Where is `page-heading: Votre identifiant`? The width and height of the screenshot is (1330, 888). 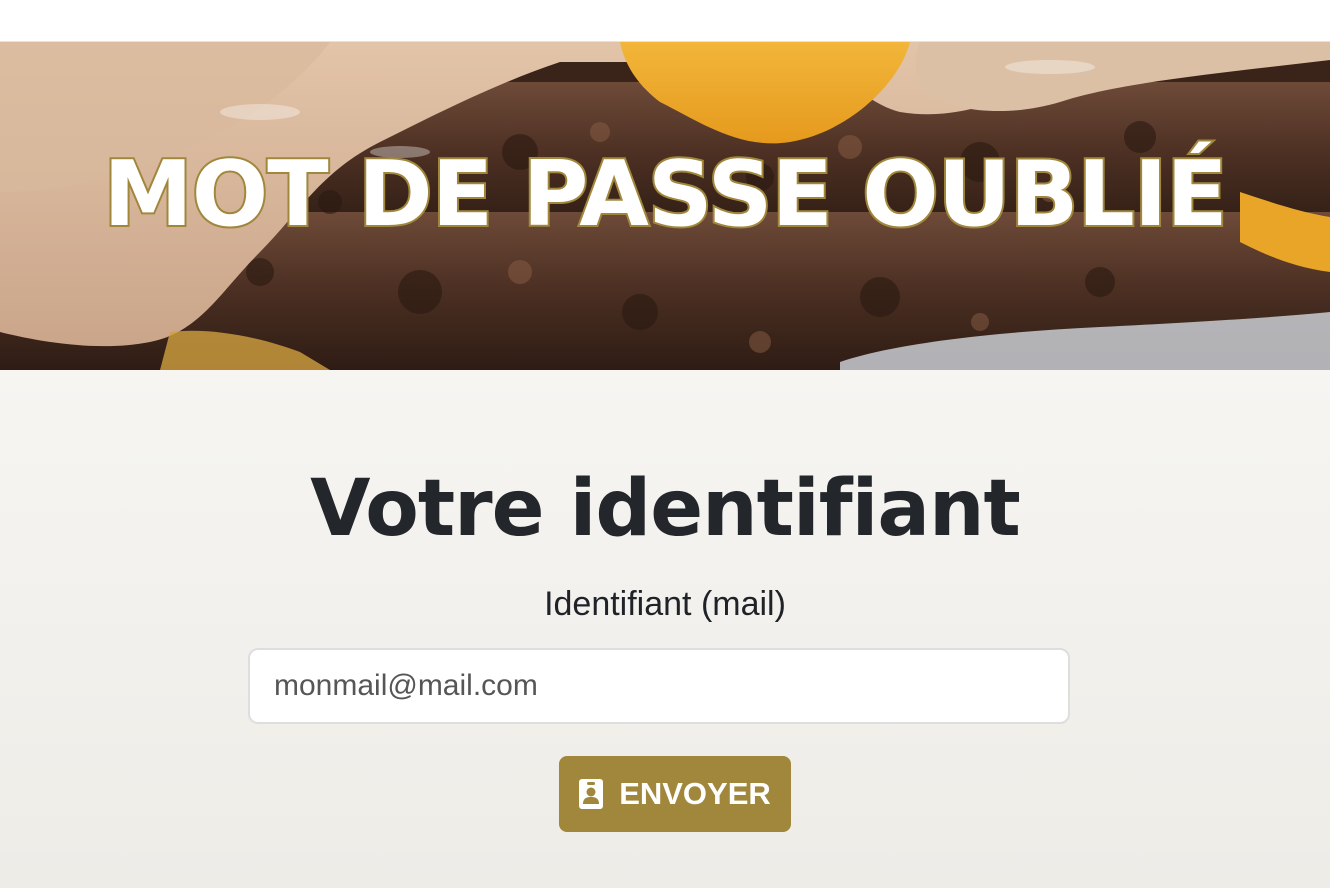 page-heading: Votre identifiant is located at coordinates (665, 509).